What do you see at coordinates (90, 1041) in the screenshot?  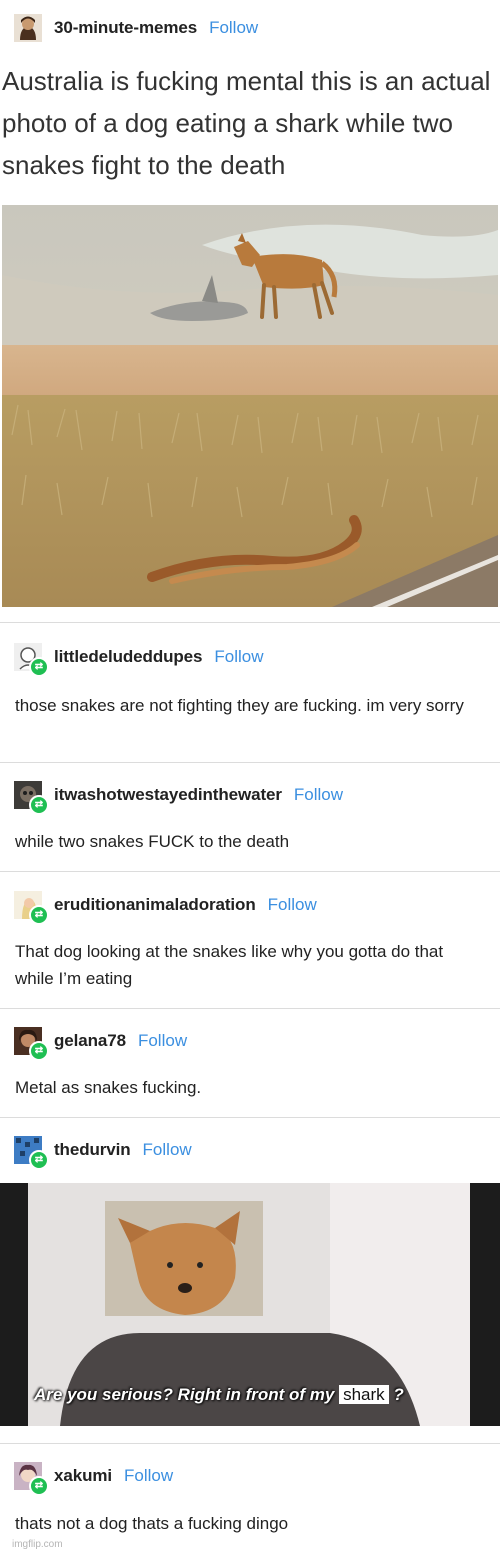 I see `username: gelana78` at bounding box center [90, 1041].